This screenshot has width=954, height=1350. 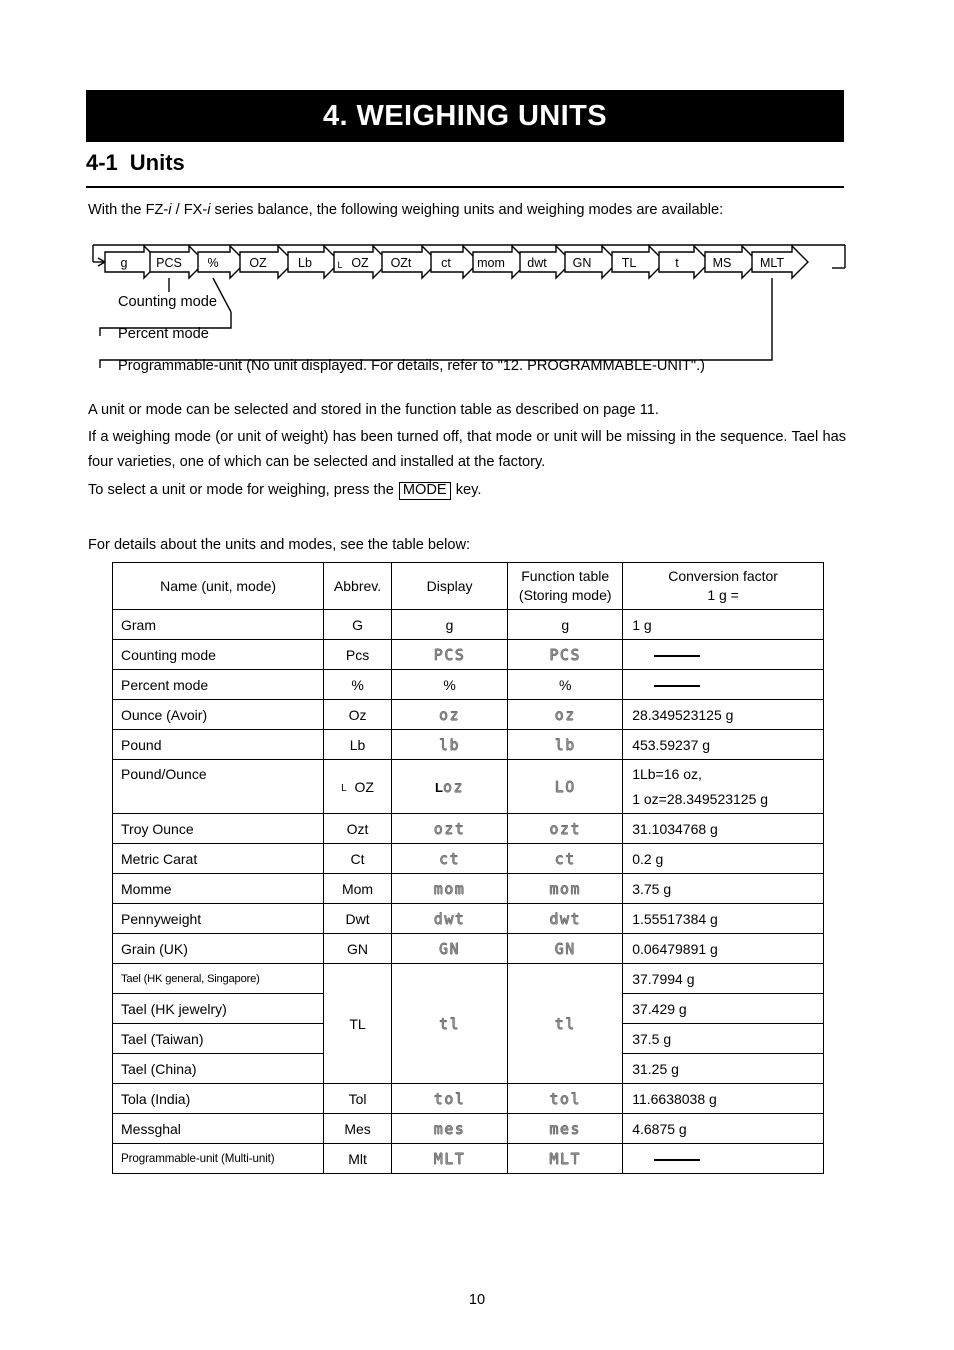 I want to click on row-function: dwt, so click(x=565, y=918).